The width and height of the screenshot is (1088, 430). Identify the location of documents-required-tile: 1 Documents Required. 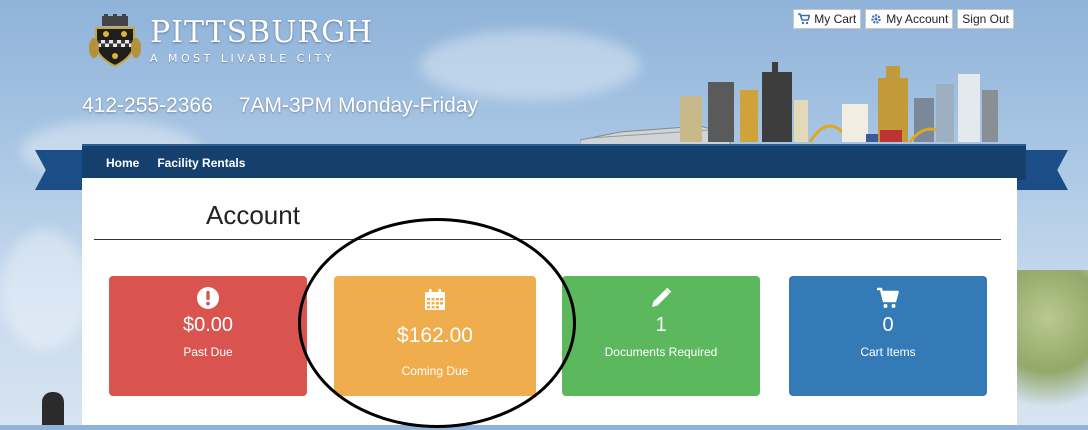
(661, 336).